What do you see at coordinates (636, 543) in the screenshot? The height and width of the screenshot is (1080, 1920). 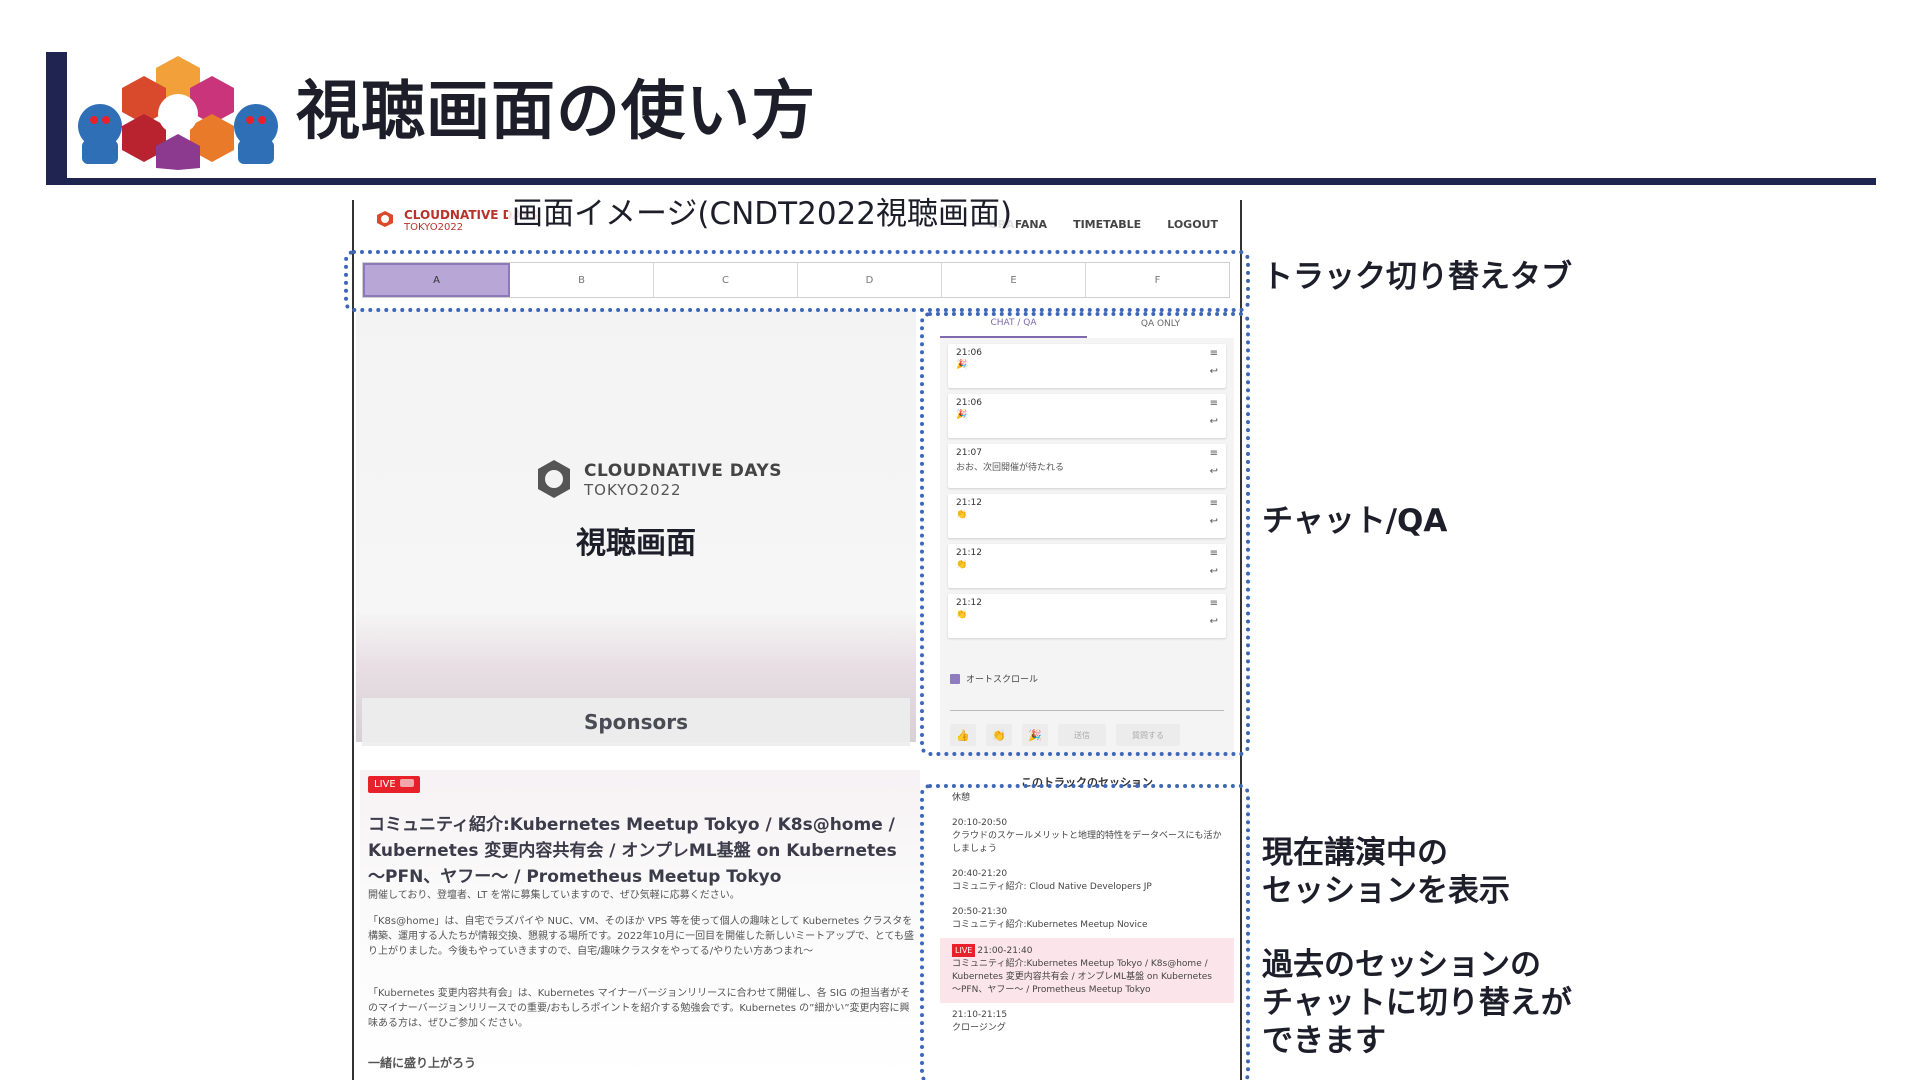 I see `video-title: 視聴画面` at bounding box center [636, 543].